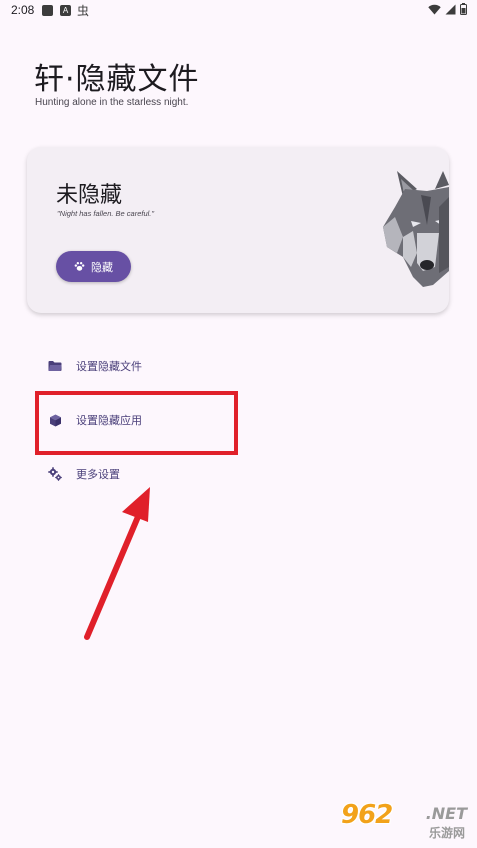 The height and width of the screenshot is (848, 477). Describe the element at coordinates (79, 266) in the screenshot. I see `paw-icon` at that location.